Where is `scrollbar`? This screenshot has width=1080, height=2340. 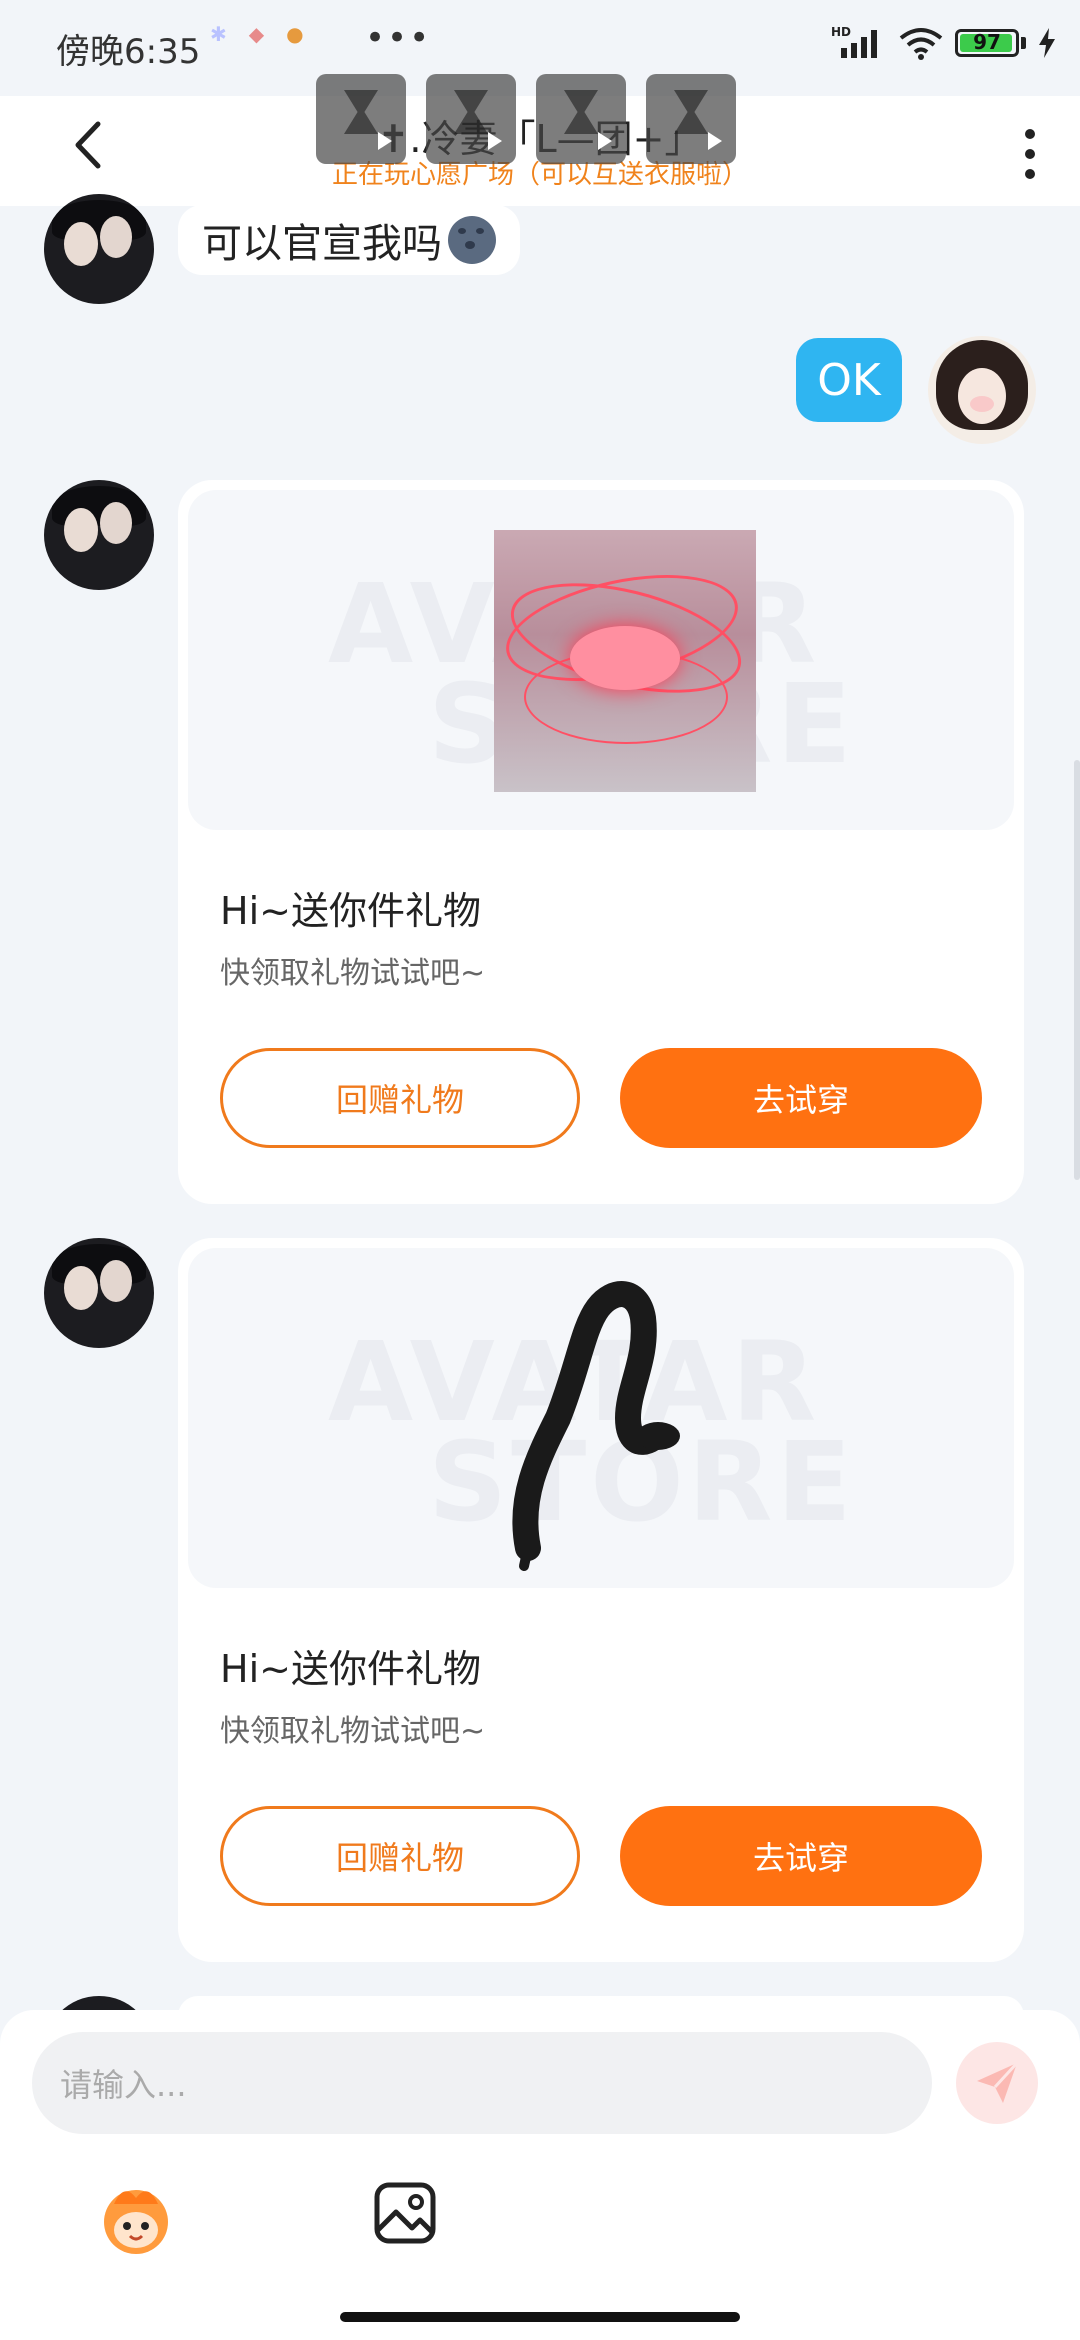
scrollbar is located at coordinates (1077, 970).